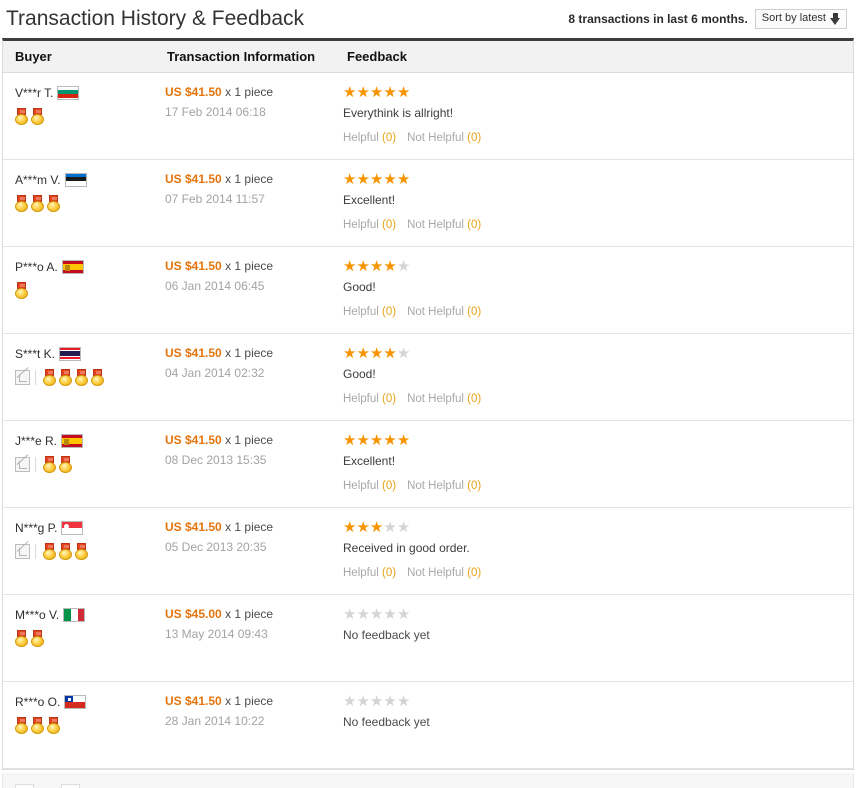  I want to click on transaction-cell: US $41.50 x 1 piece 07 Feb 2014 11:57, so click(245, 203).